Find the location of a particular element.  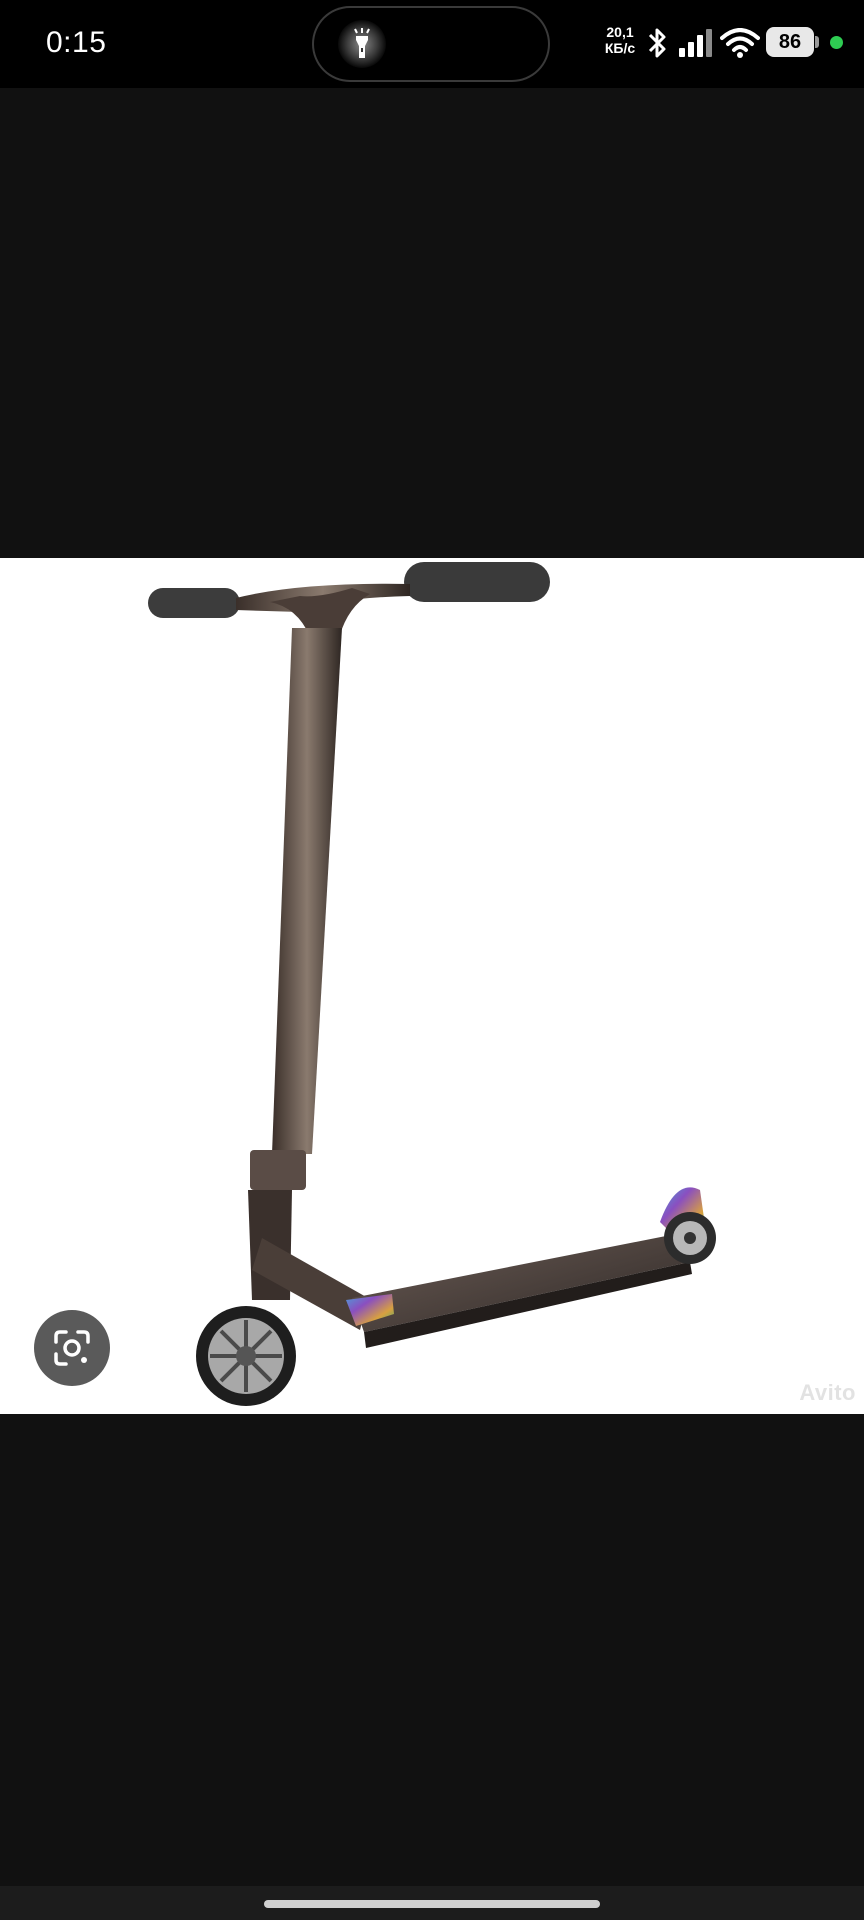

gesture-navigation-bar is located at coordinates (432, 1903).